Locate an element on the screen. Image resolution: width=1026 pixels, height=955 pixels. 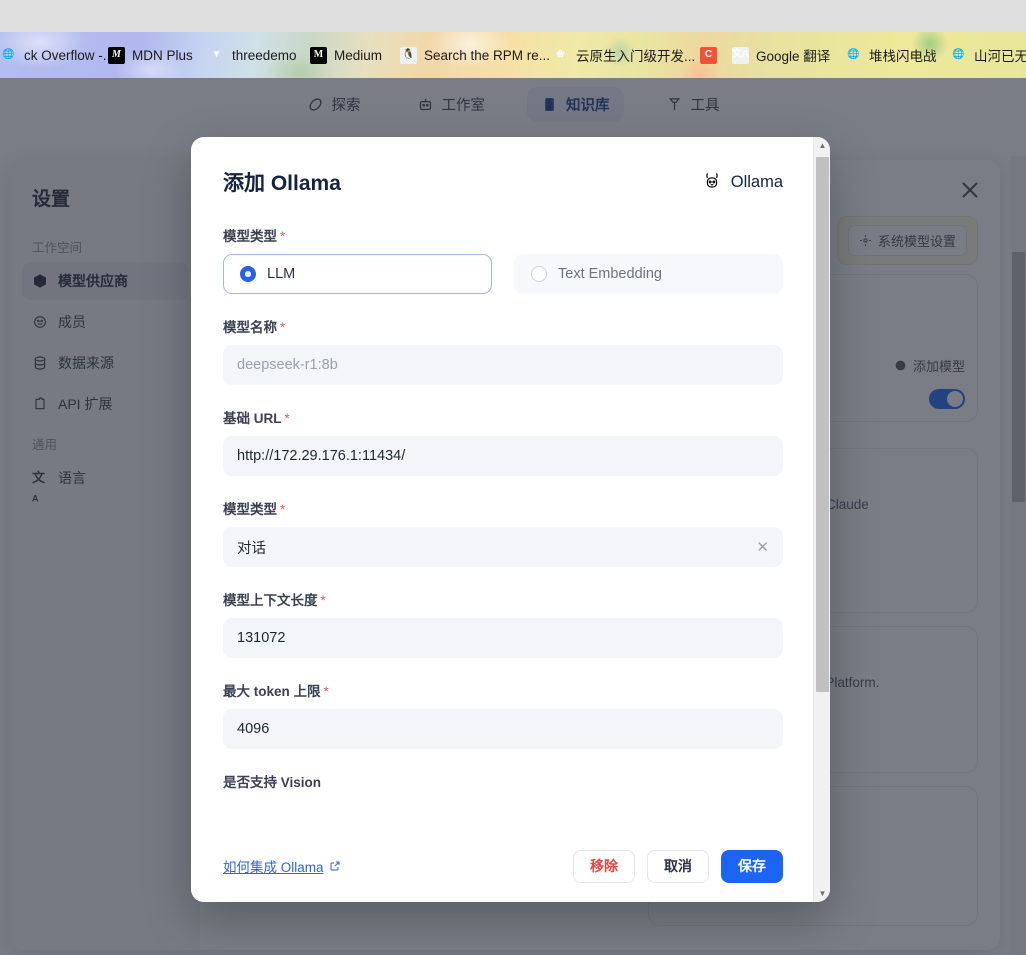
bookmark-item: M MDN Plus is located at coordinates (150, 55).